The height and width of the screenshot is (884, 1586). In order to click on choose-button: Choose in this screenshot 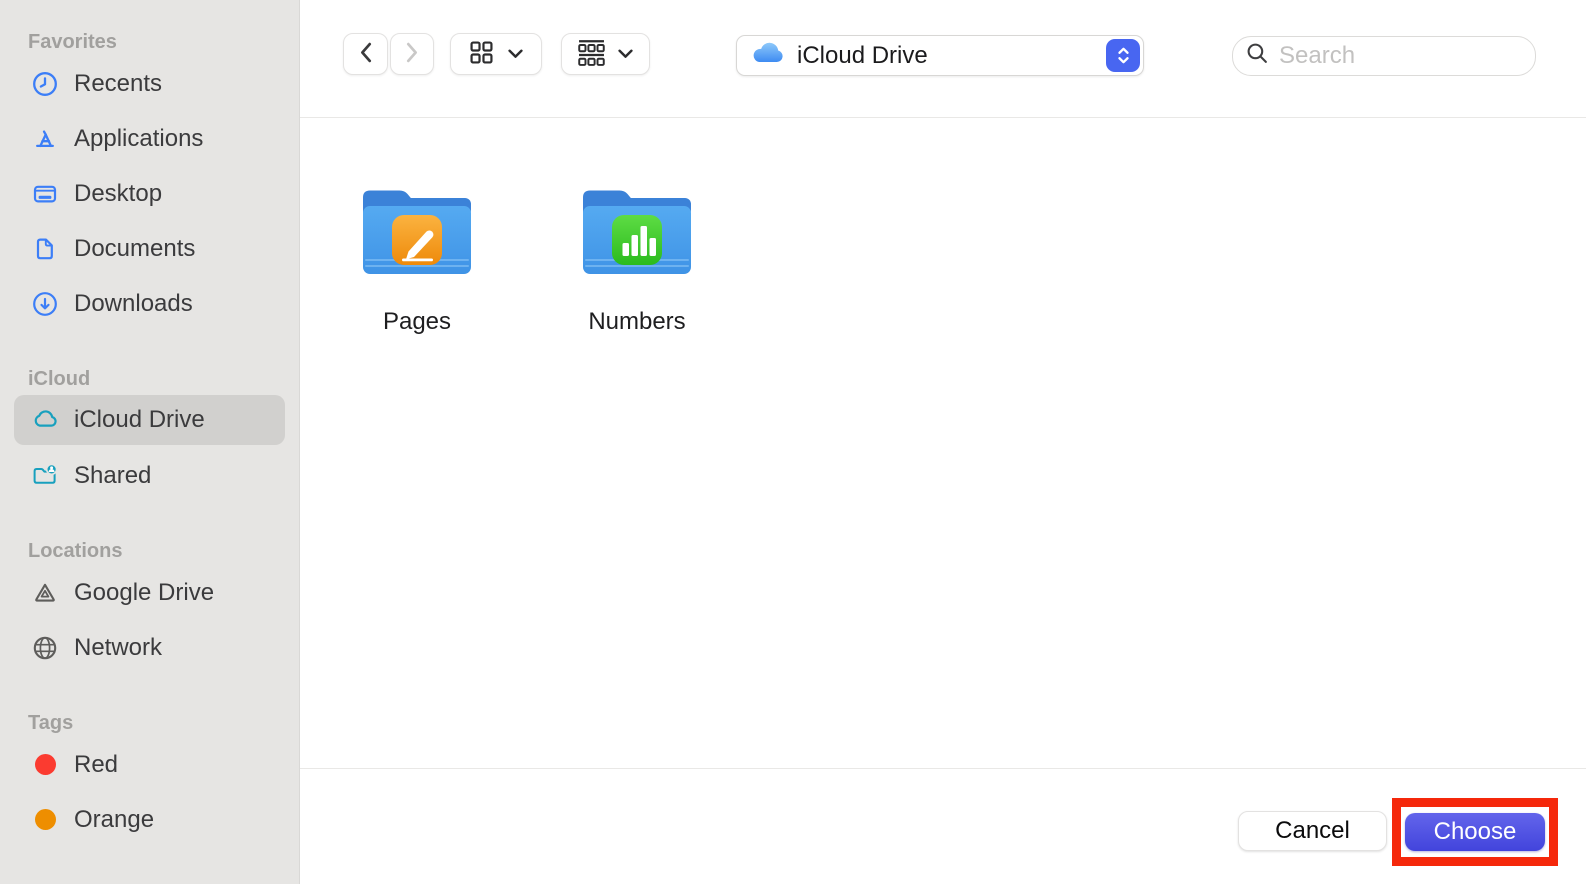, I will do `click(1475, 832)`.